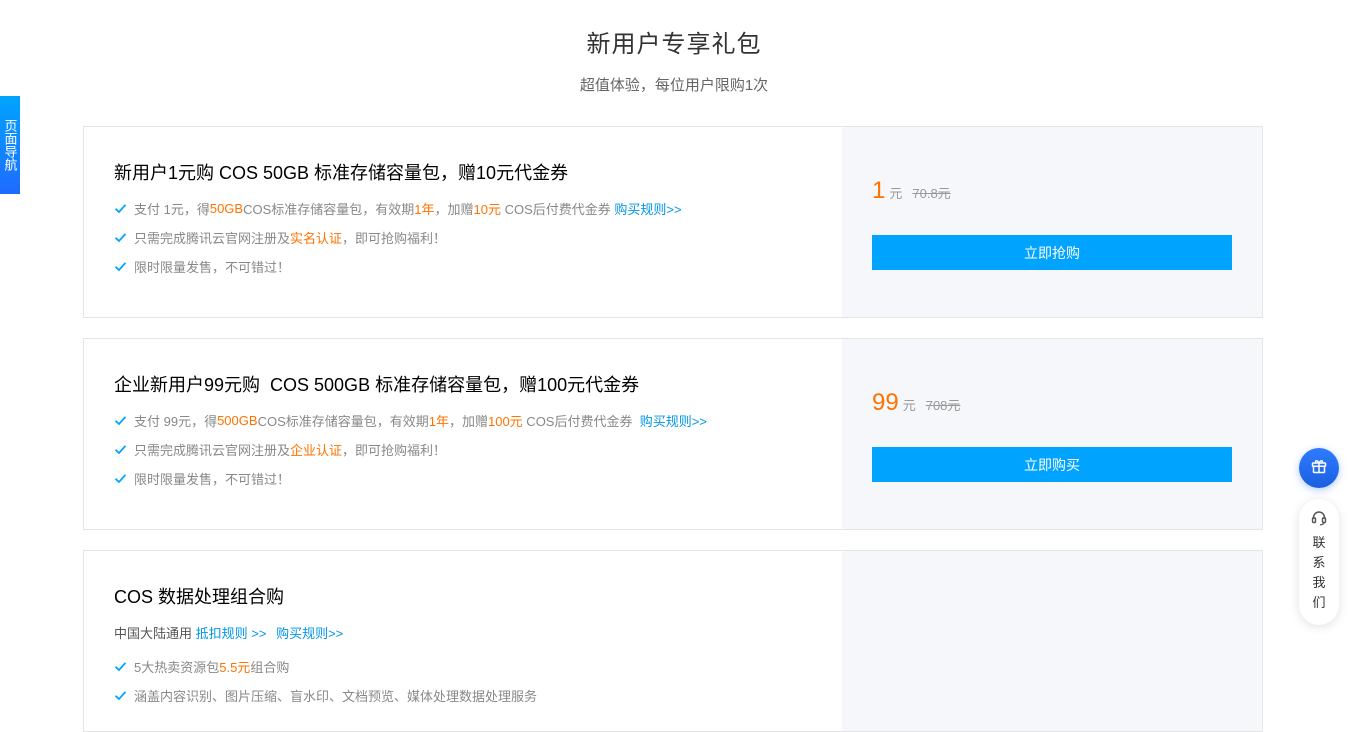 This screenshot has width=1348, height=732. Describe the element at coordinates (1052, 641) in the screenshot. I see `offer-card-3-price-panel` at that location.